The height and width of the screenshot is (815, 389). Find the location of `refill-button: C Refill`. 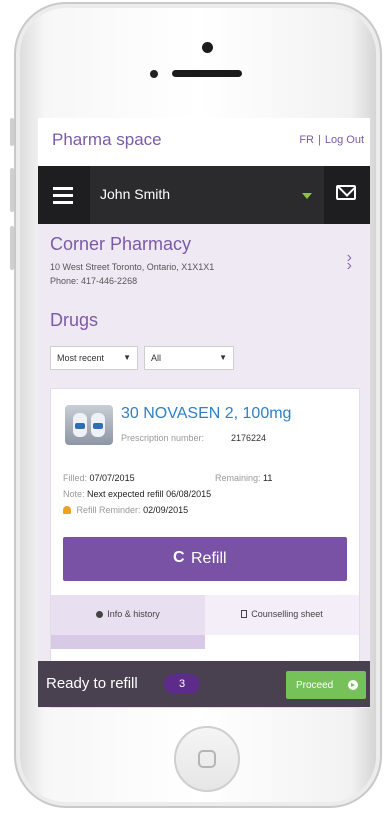

refill-button: C Refill is located at coordinates (205, 559).